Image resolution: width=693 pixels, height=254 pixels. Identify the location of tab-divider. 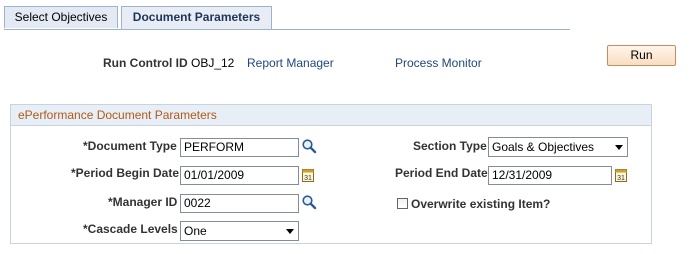
(287, 29).